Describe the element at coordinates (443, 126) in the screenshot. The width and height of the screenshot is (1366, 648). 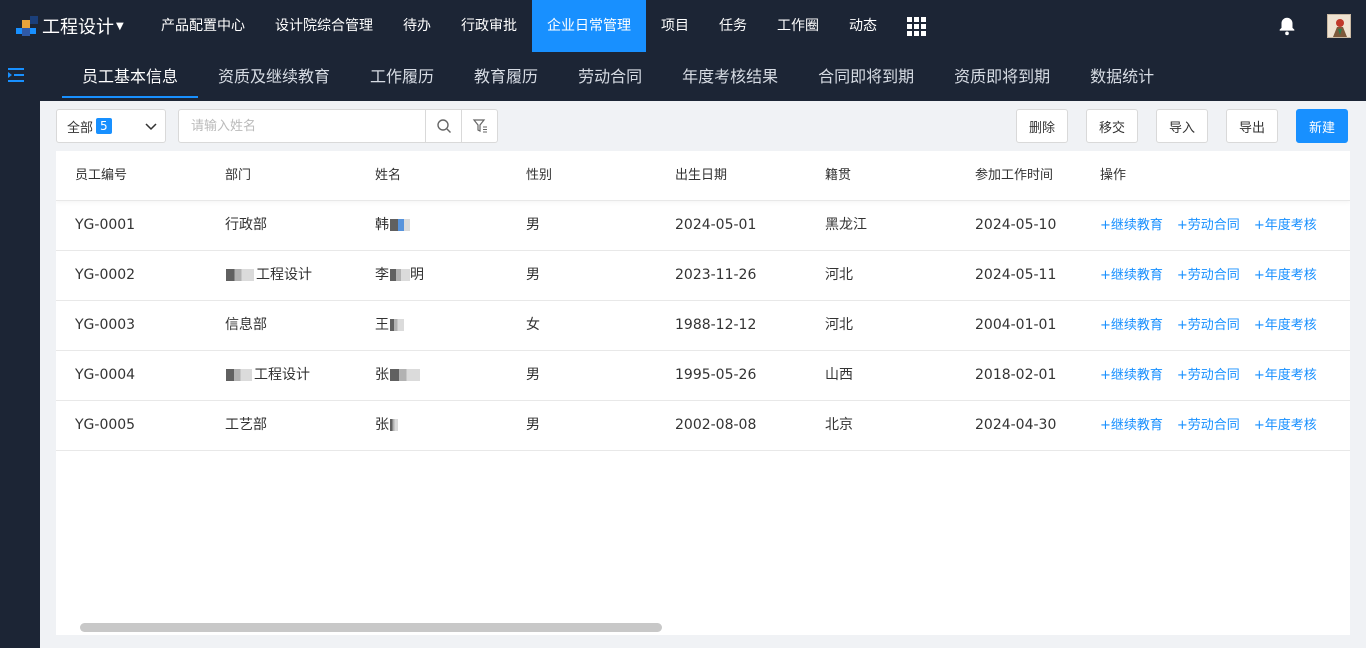
I see `search-button` at that location.